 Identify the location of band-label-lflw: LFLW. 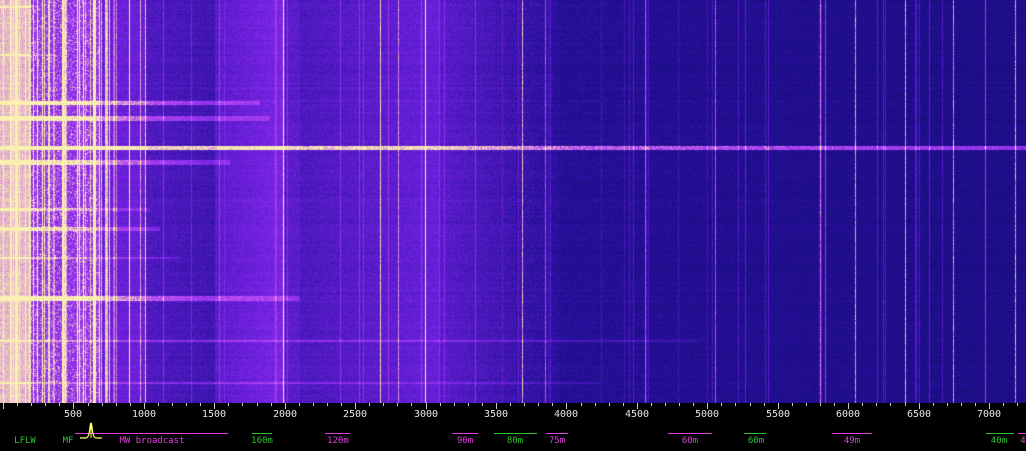
(25, 441).